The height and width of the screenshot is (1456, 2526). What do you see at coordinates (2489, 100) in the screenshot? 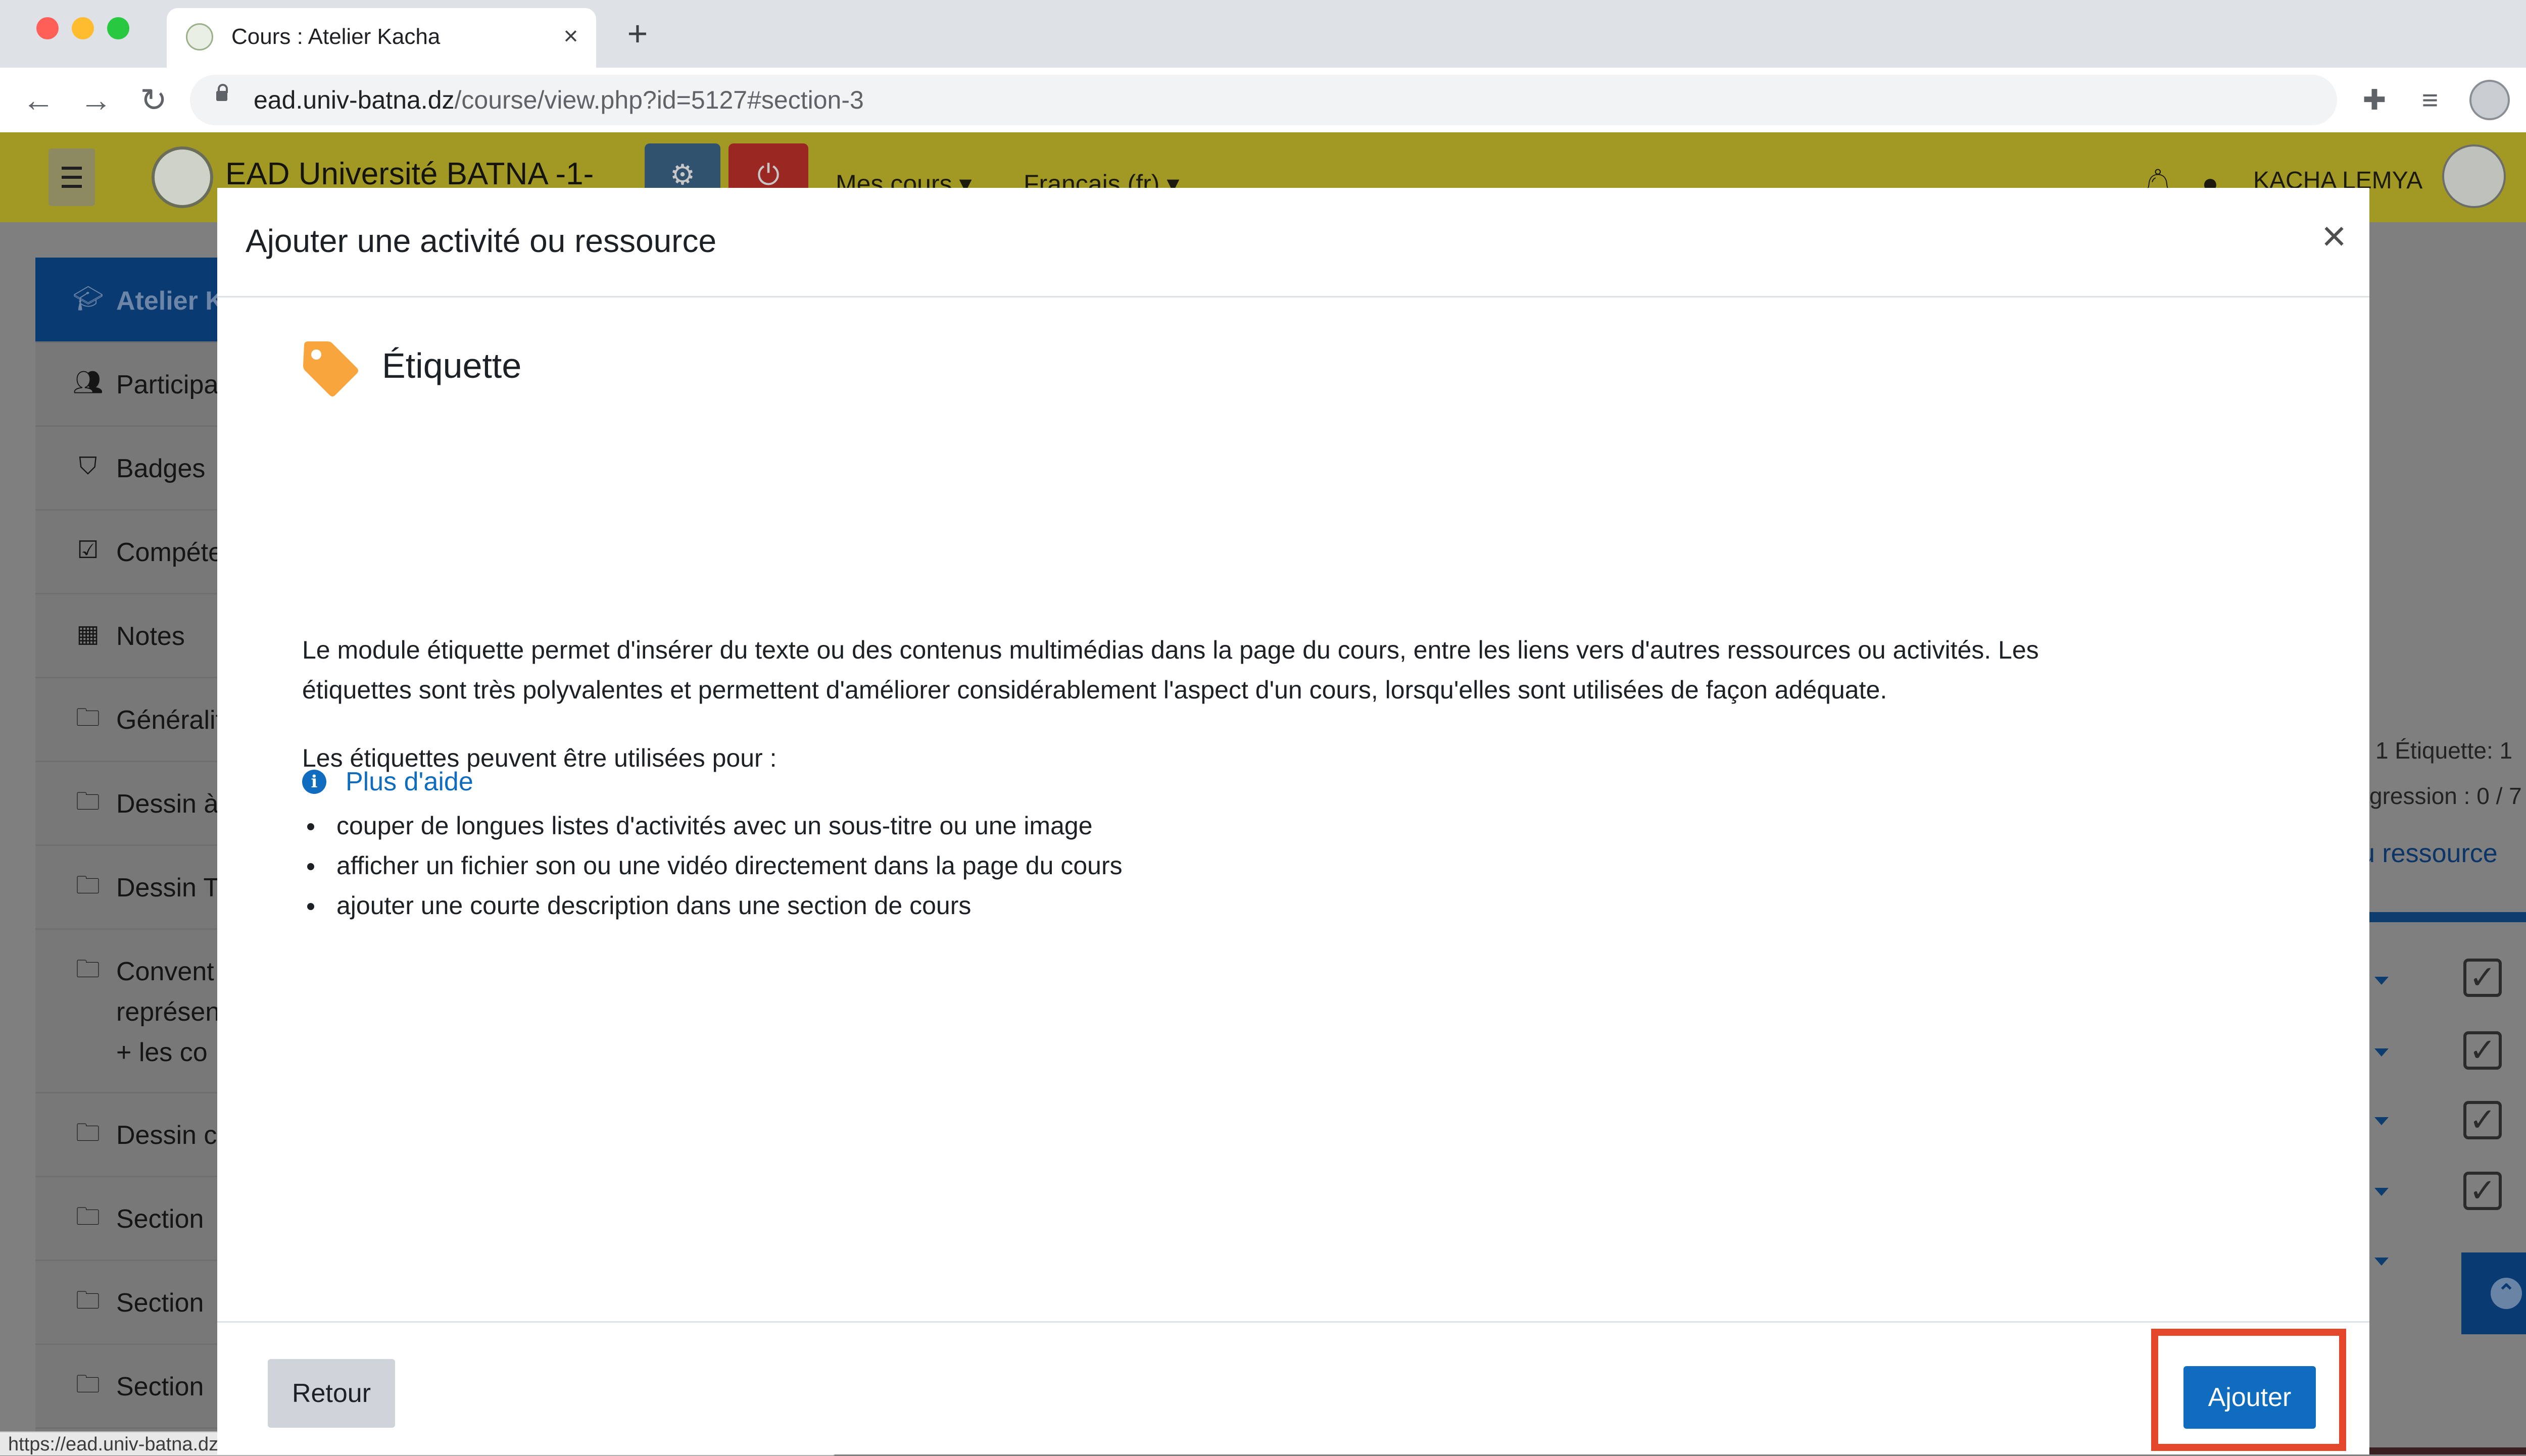
I see `browser-profile-avatar` at bounding box center [2489, 100].